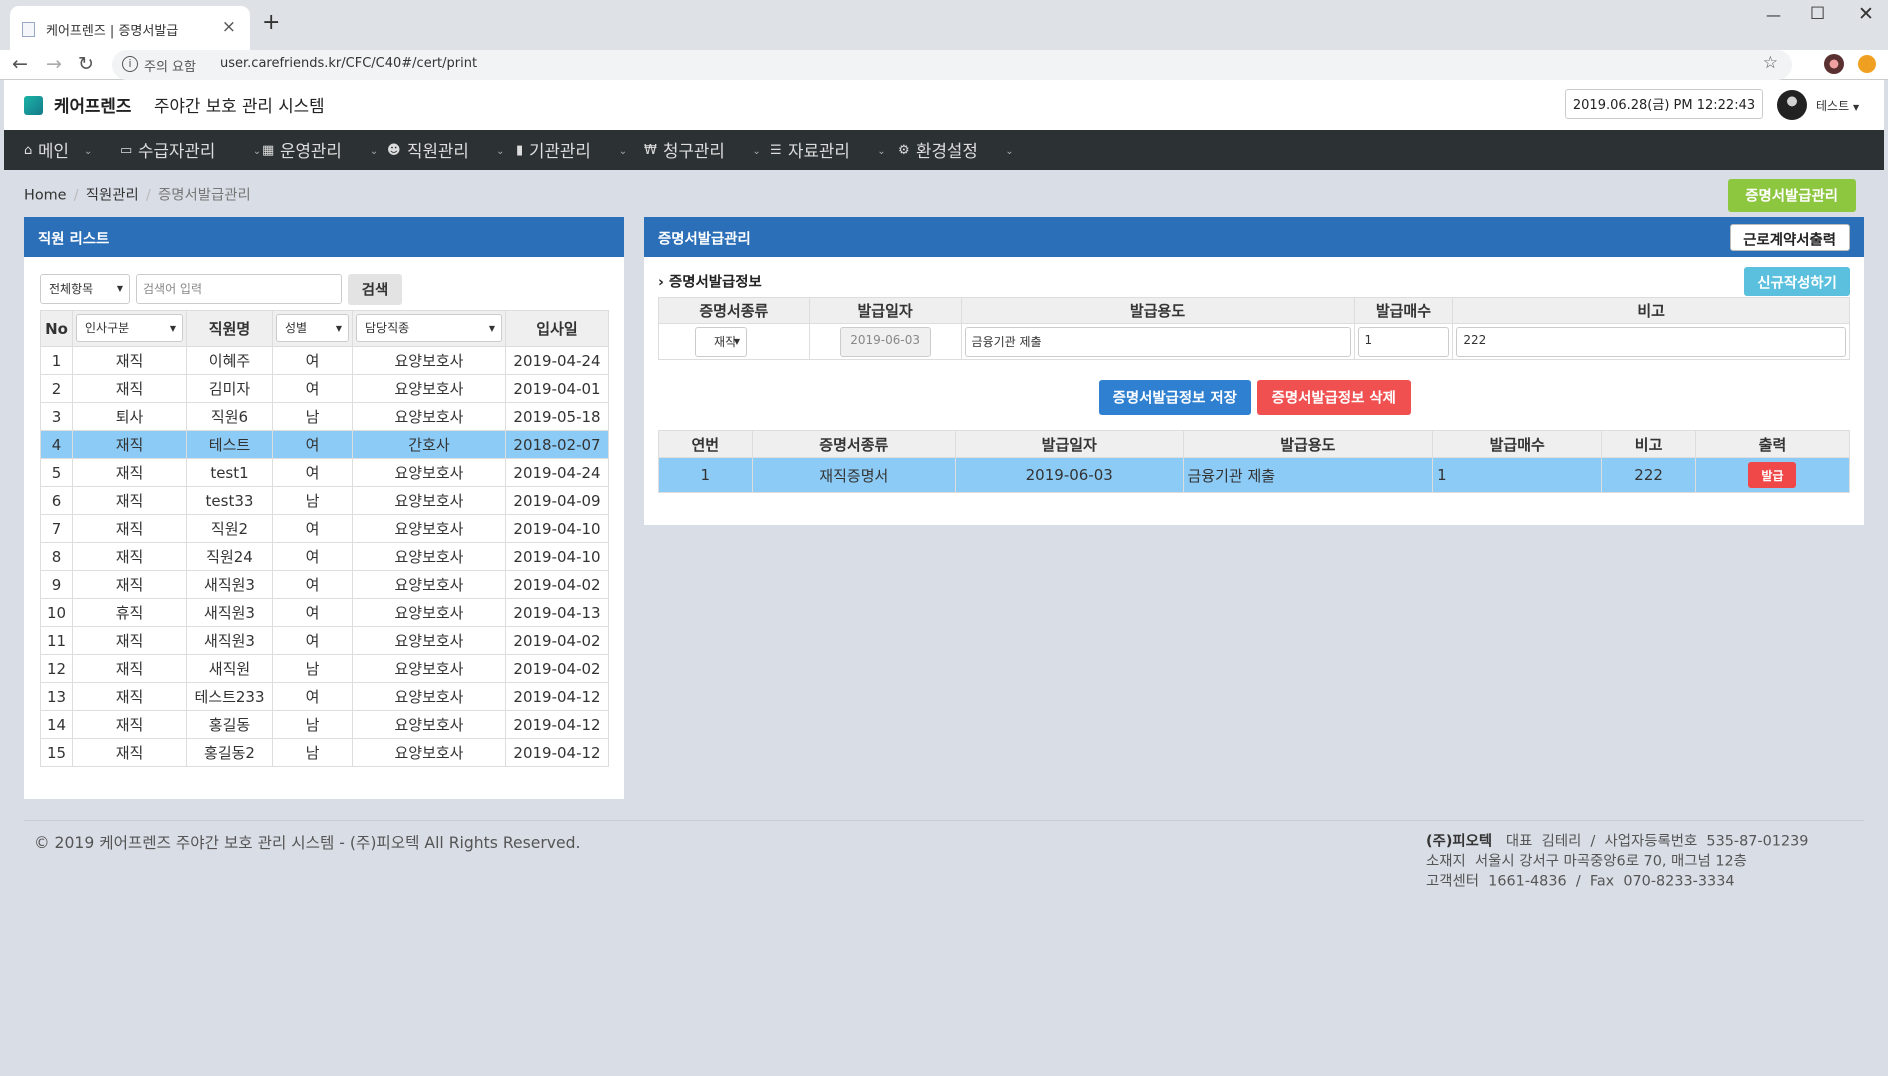 The image size is (1888, 1076). I want to click on section-title: › 증명서발급정보, so click(710, 282).